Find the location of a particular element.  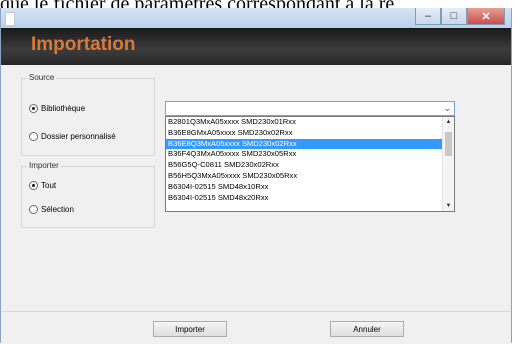

scroll-thumb is located at coordinates (448, 144).